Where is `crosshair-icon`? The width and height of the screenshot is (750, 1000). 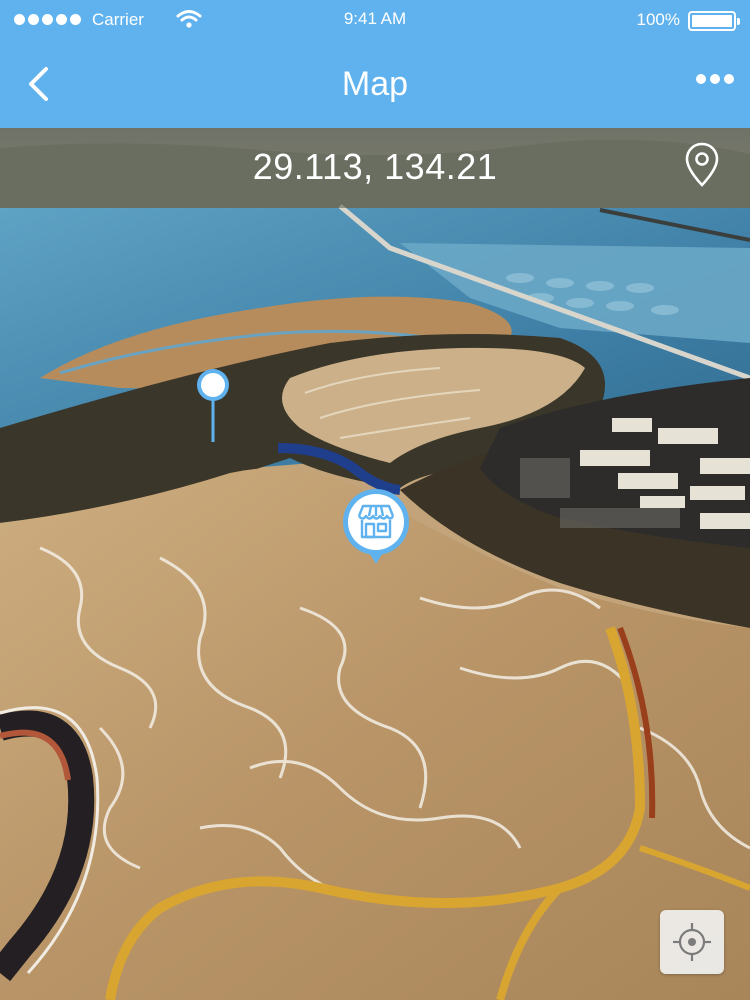
crosshair-icon is located at coordinates (692, 942).